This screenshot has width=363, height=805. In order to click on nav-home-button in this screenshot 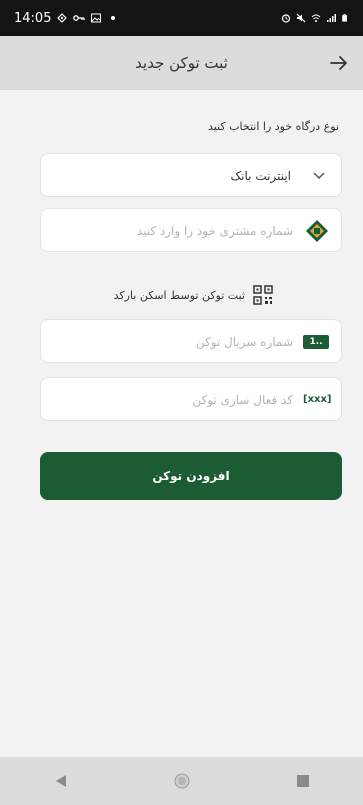, I will do `click(182, 781)`.